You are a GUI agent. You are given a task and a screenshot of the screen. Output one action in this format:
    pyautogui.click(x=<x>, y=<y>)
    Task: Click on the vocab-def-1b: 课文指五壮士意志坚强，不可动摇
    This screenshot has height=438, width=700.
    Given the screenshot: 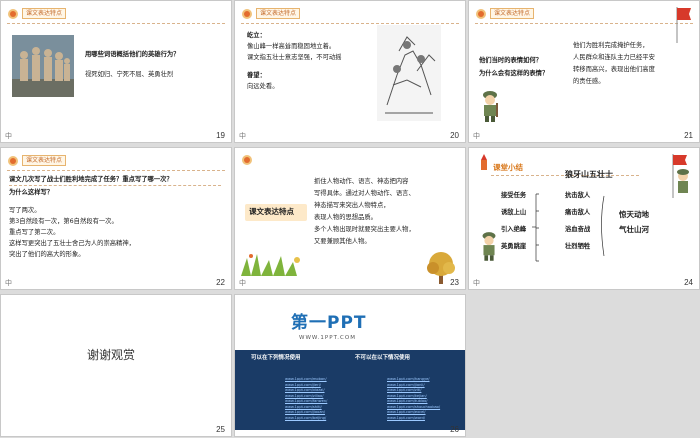 What is the action you would take?
    pyautogui.click(x=294, y=57)
    